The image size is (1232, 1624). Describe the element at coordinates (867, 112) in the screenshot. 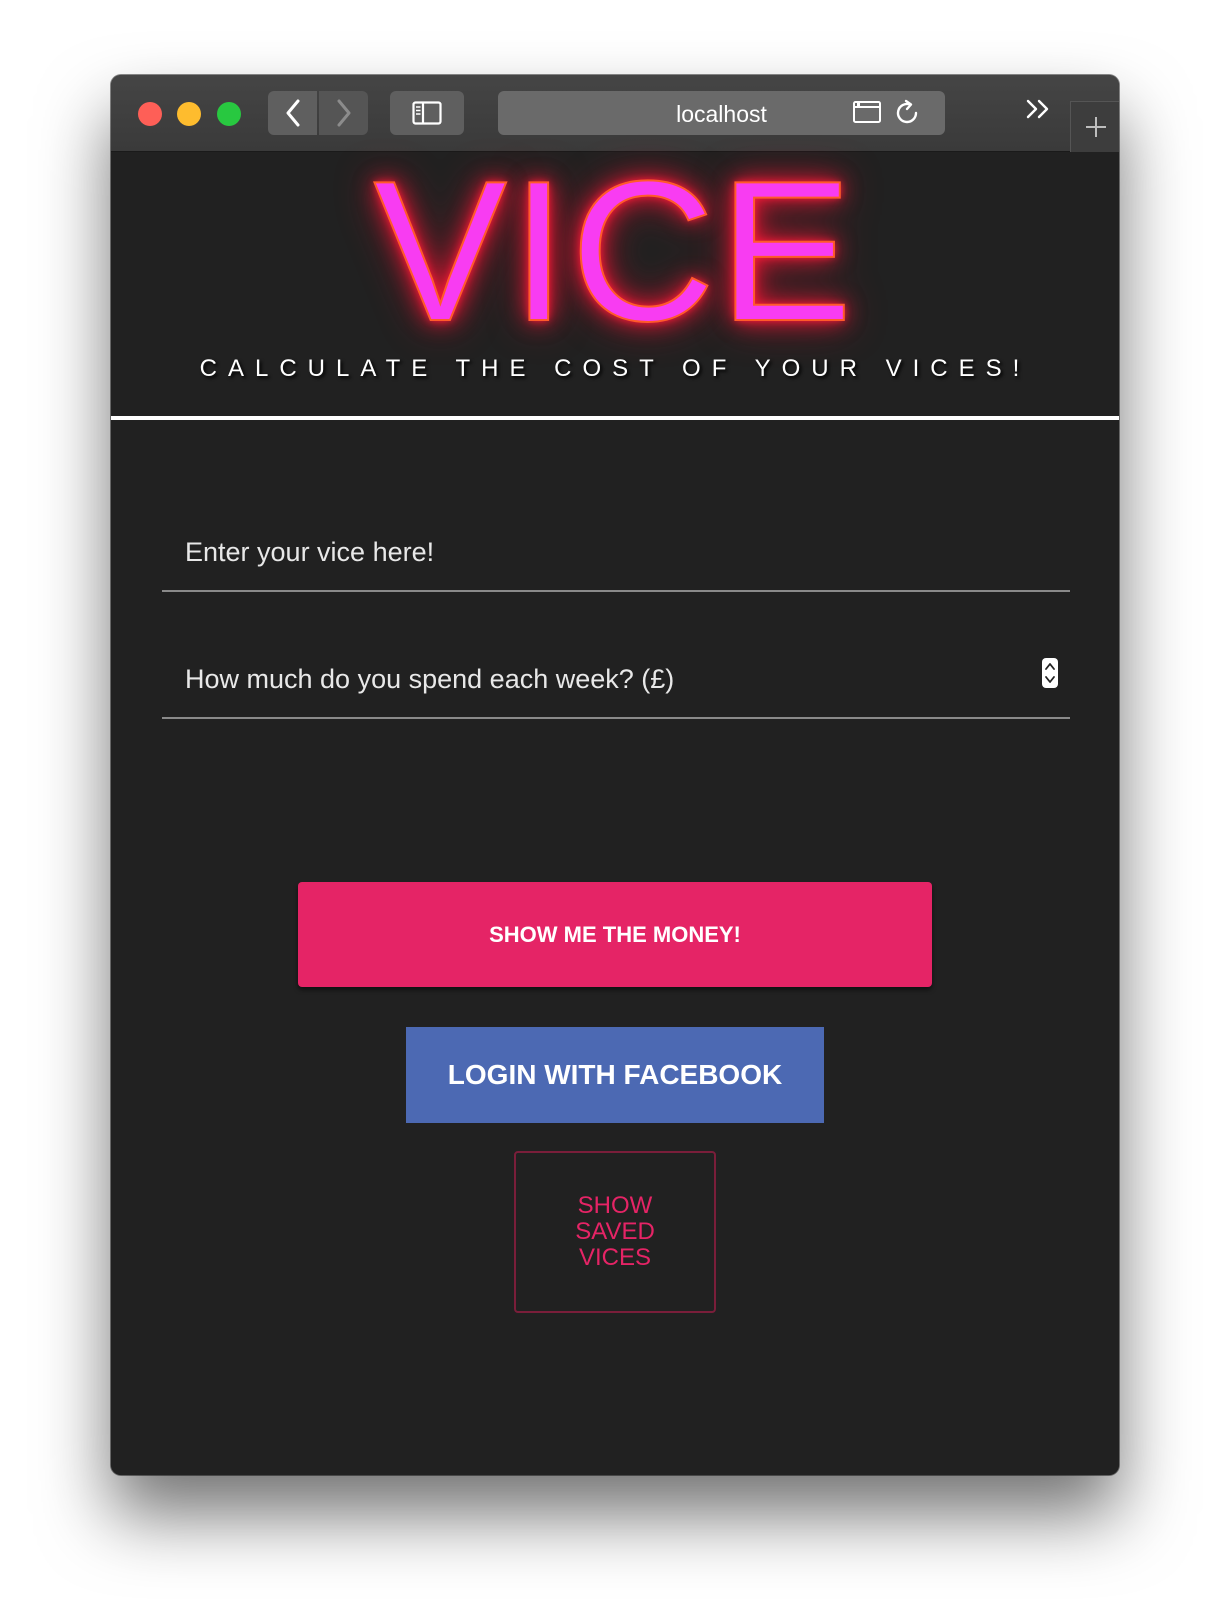

I see `tab-overview-icon` at that location.